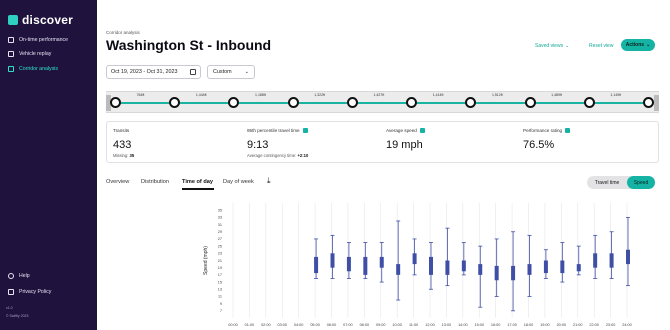  What do you see at coordinates (233, 325) in the screenshot?
I see `x-tick-label: 00:00` at bounding box center [233, 325].